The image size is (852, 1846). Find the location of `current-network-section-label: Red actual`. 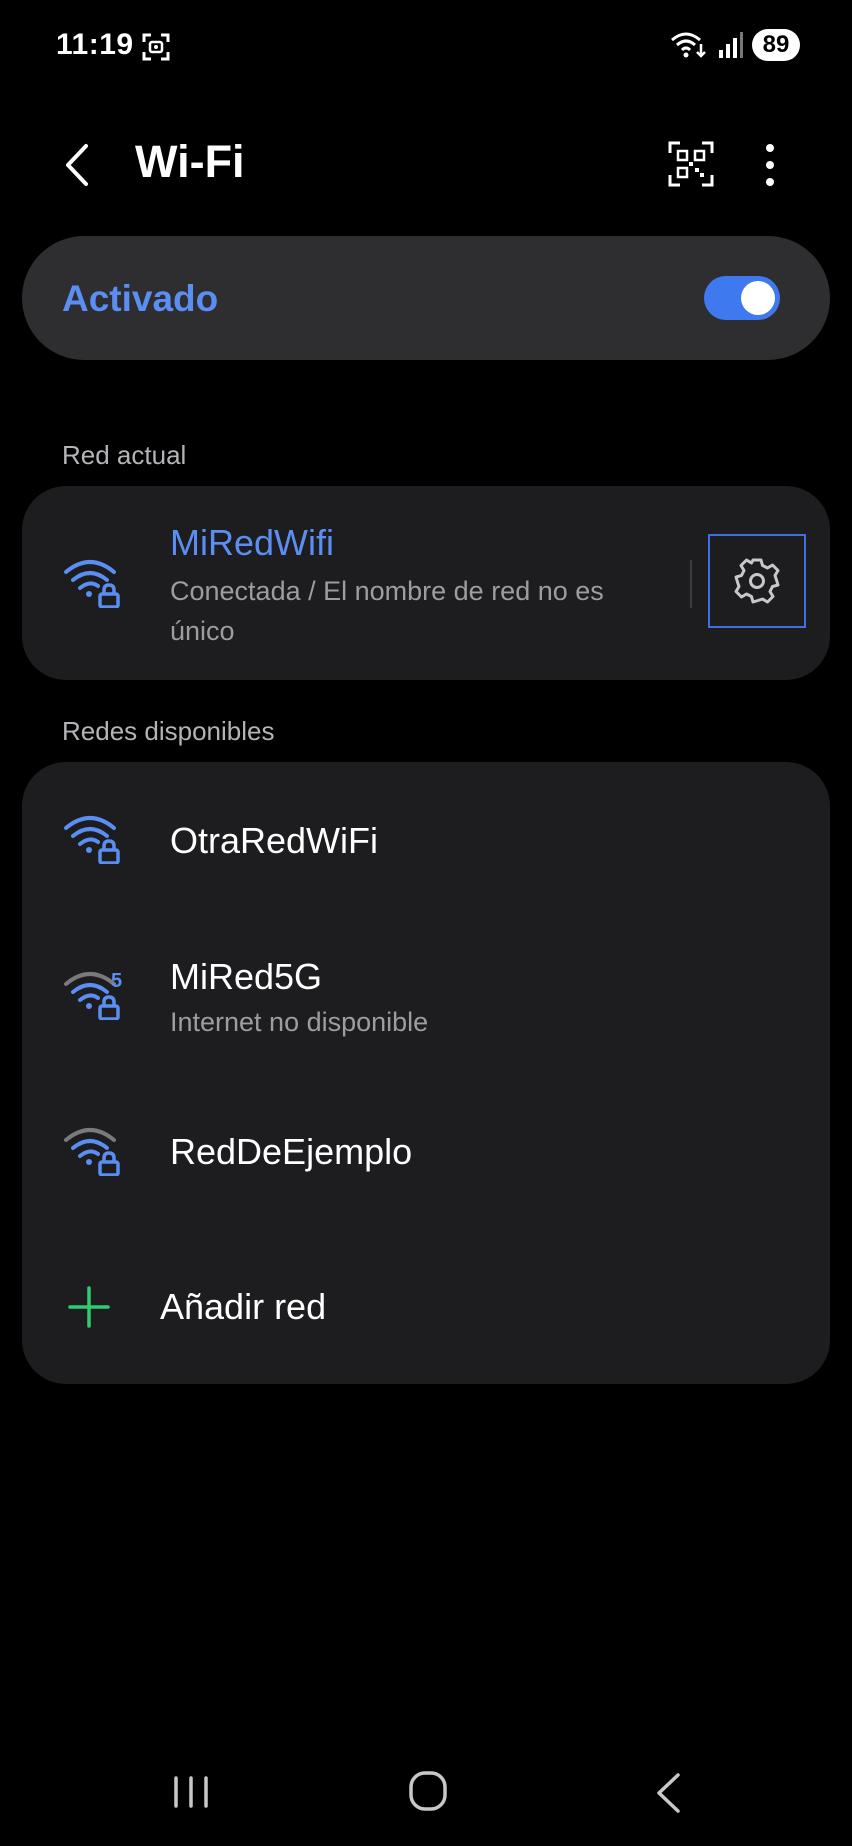

current-network-section-label: Red actual is located at coordinates (124, 455).